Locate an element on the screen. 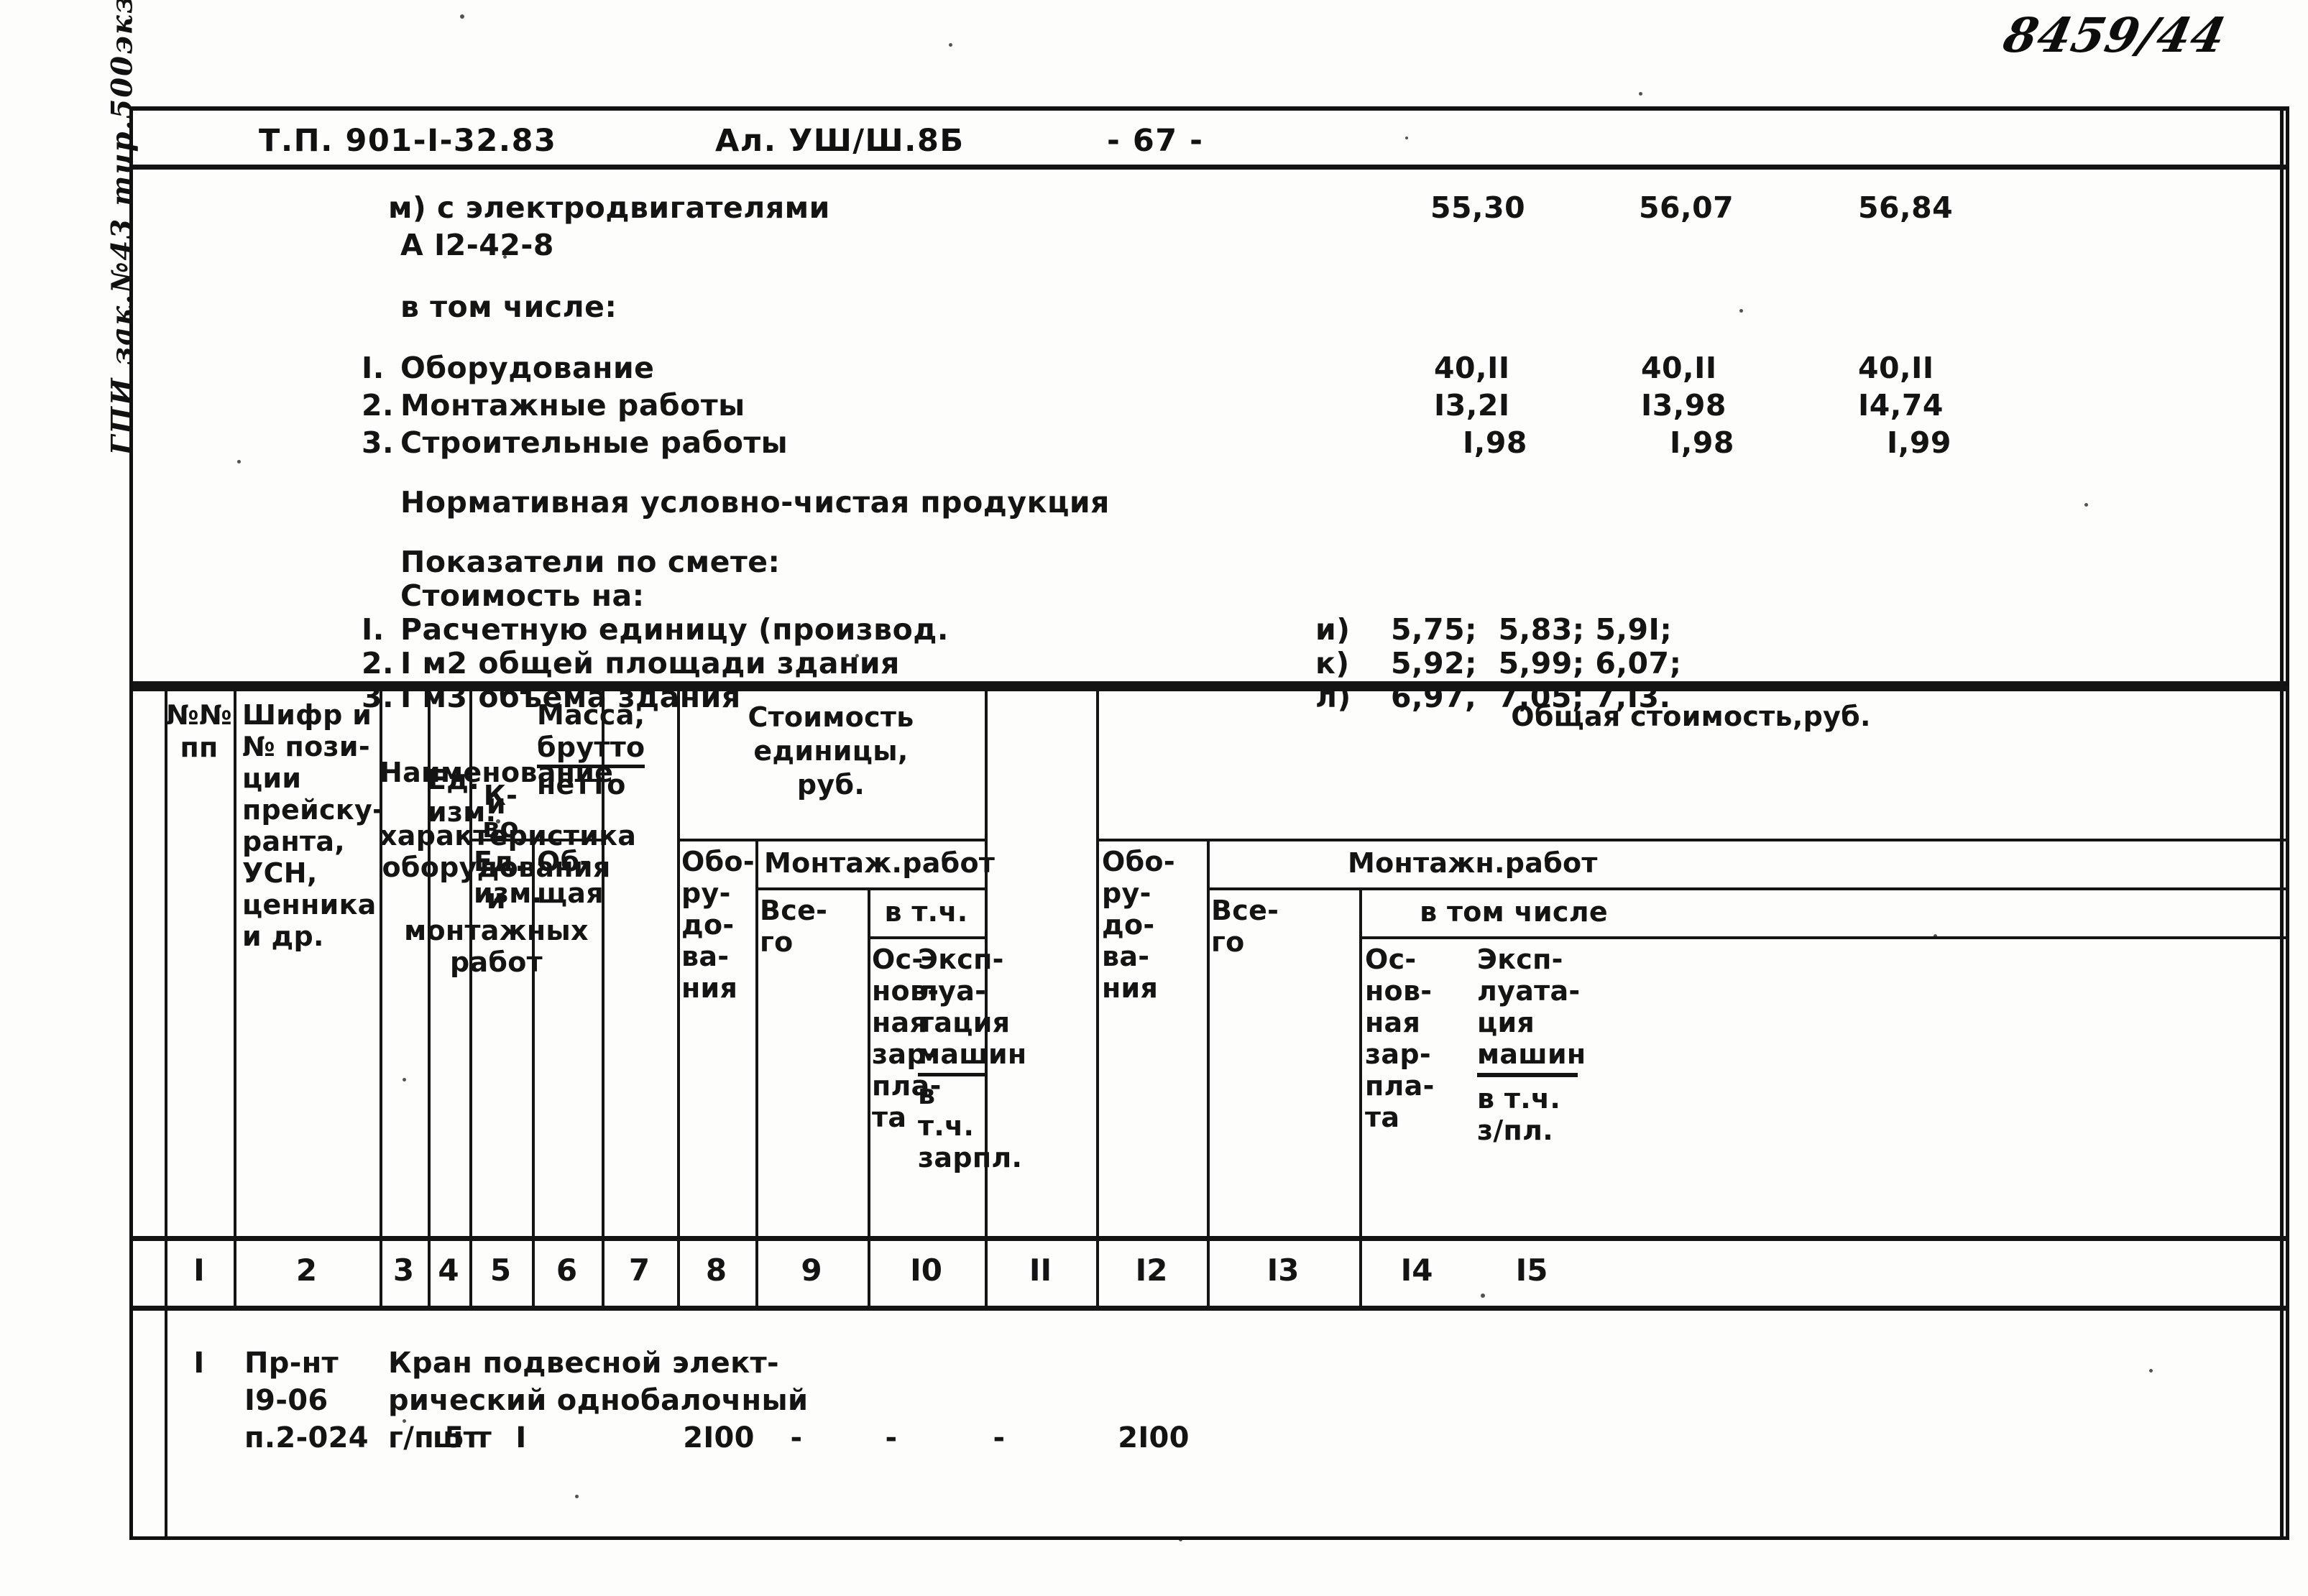  colnum-15: I5 is located at coordinates (1531, 1270).